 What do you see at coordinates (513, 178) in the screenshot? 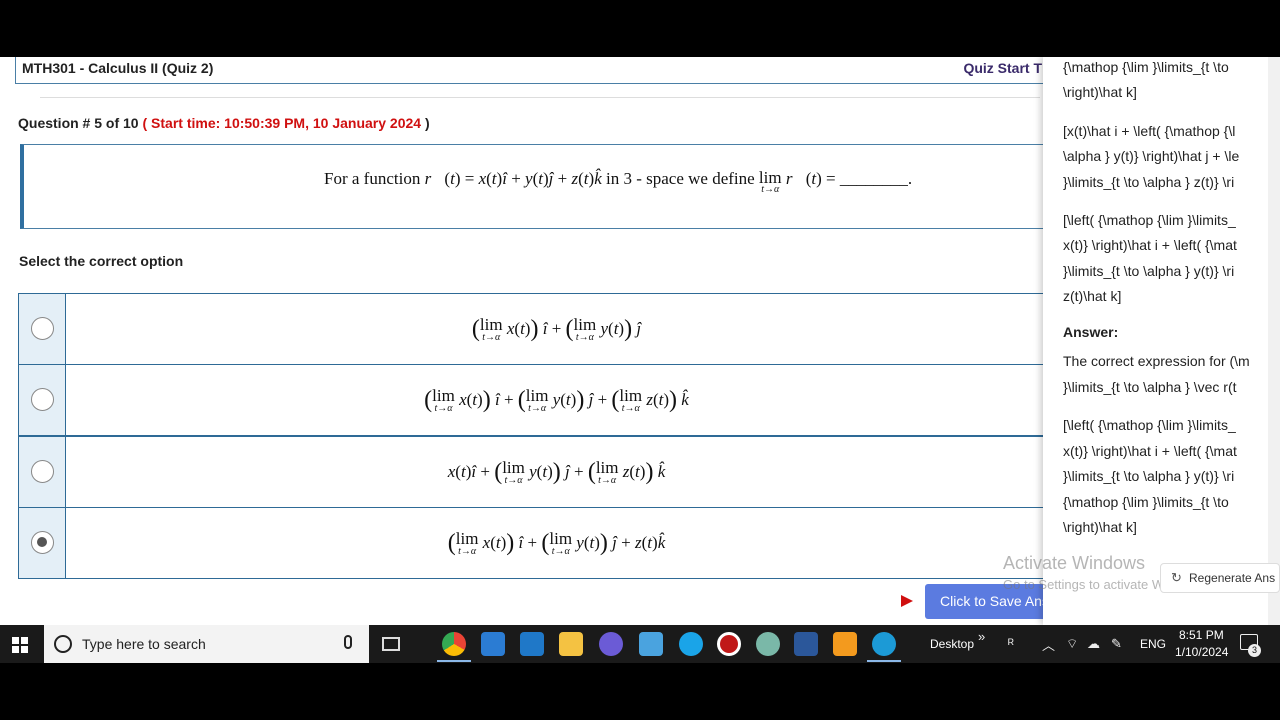
I see `question-math-function: r⃗(t) = x(t)î + y(t)ĵ + z(t)k̂` at bounding box center [513, 178].